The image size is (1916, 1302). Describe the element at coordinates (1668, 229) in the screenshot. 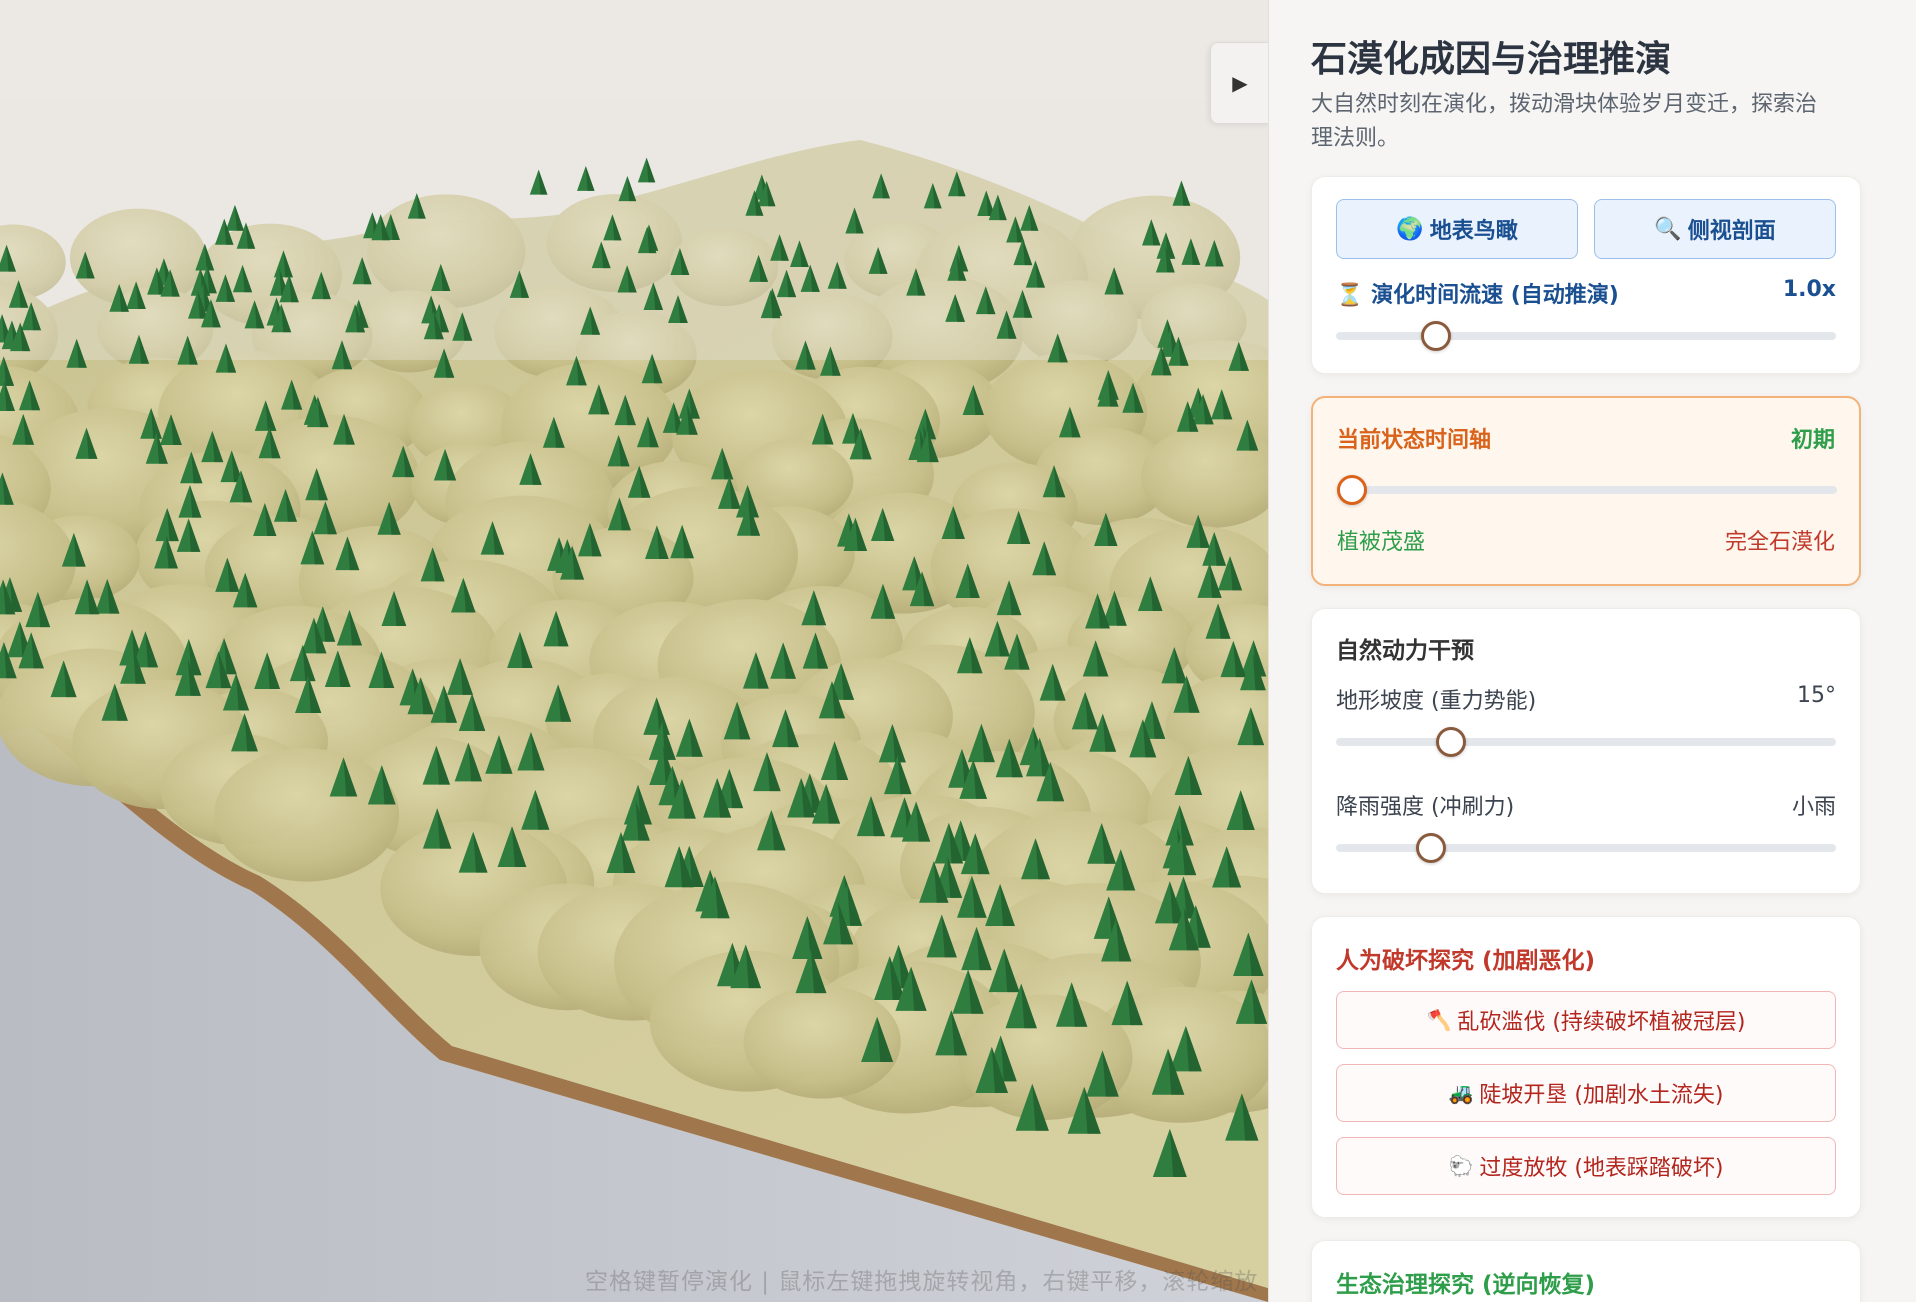

I see `magnifier-icon: 🔍` at that location.